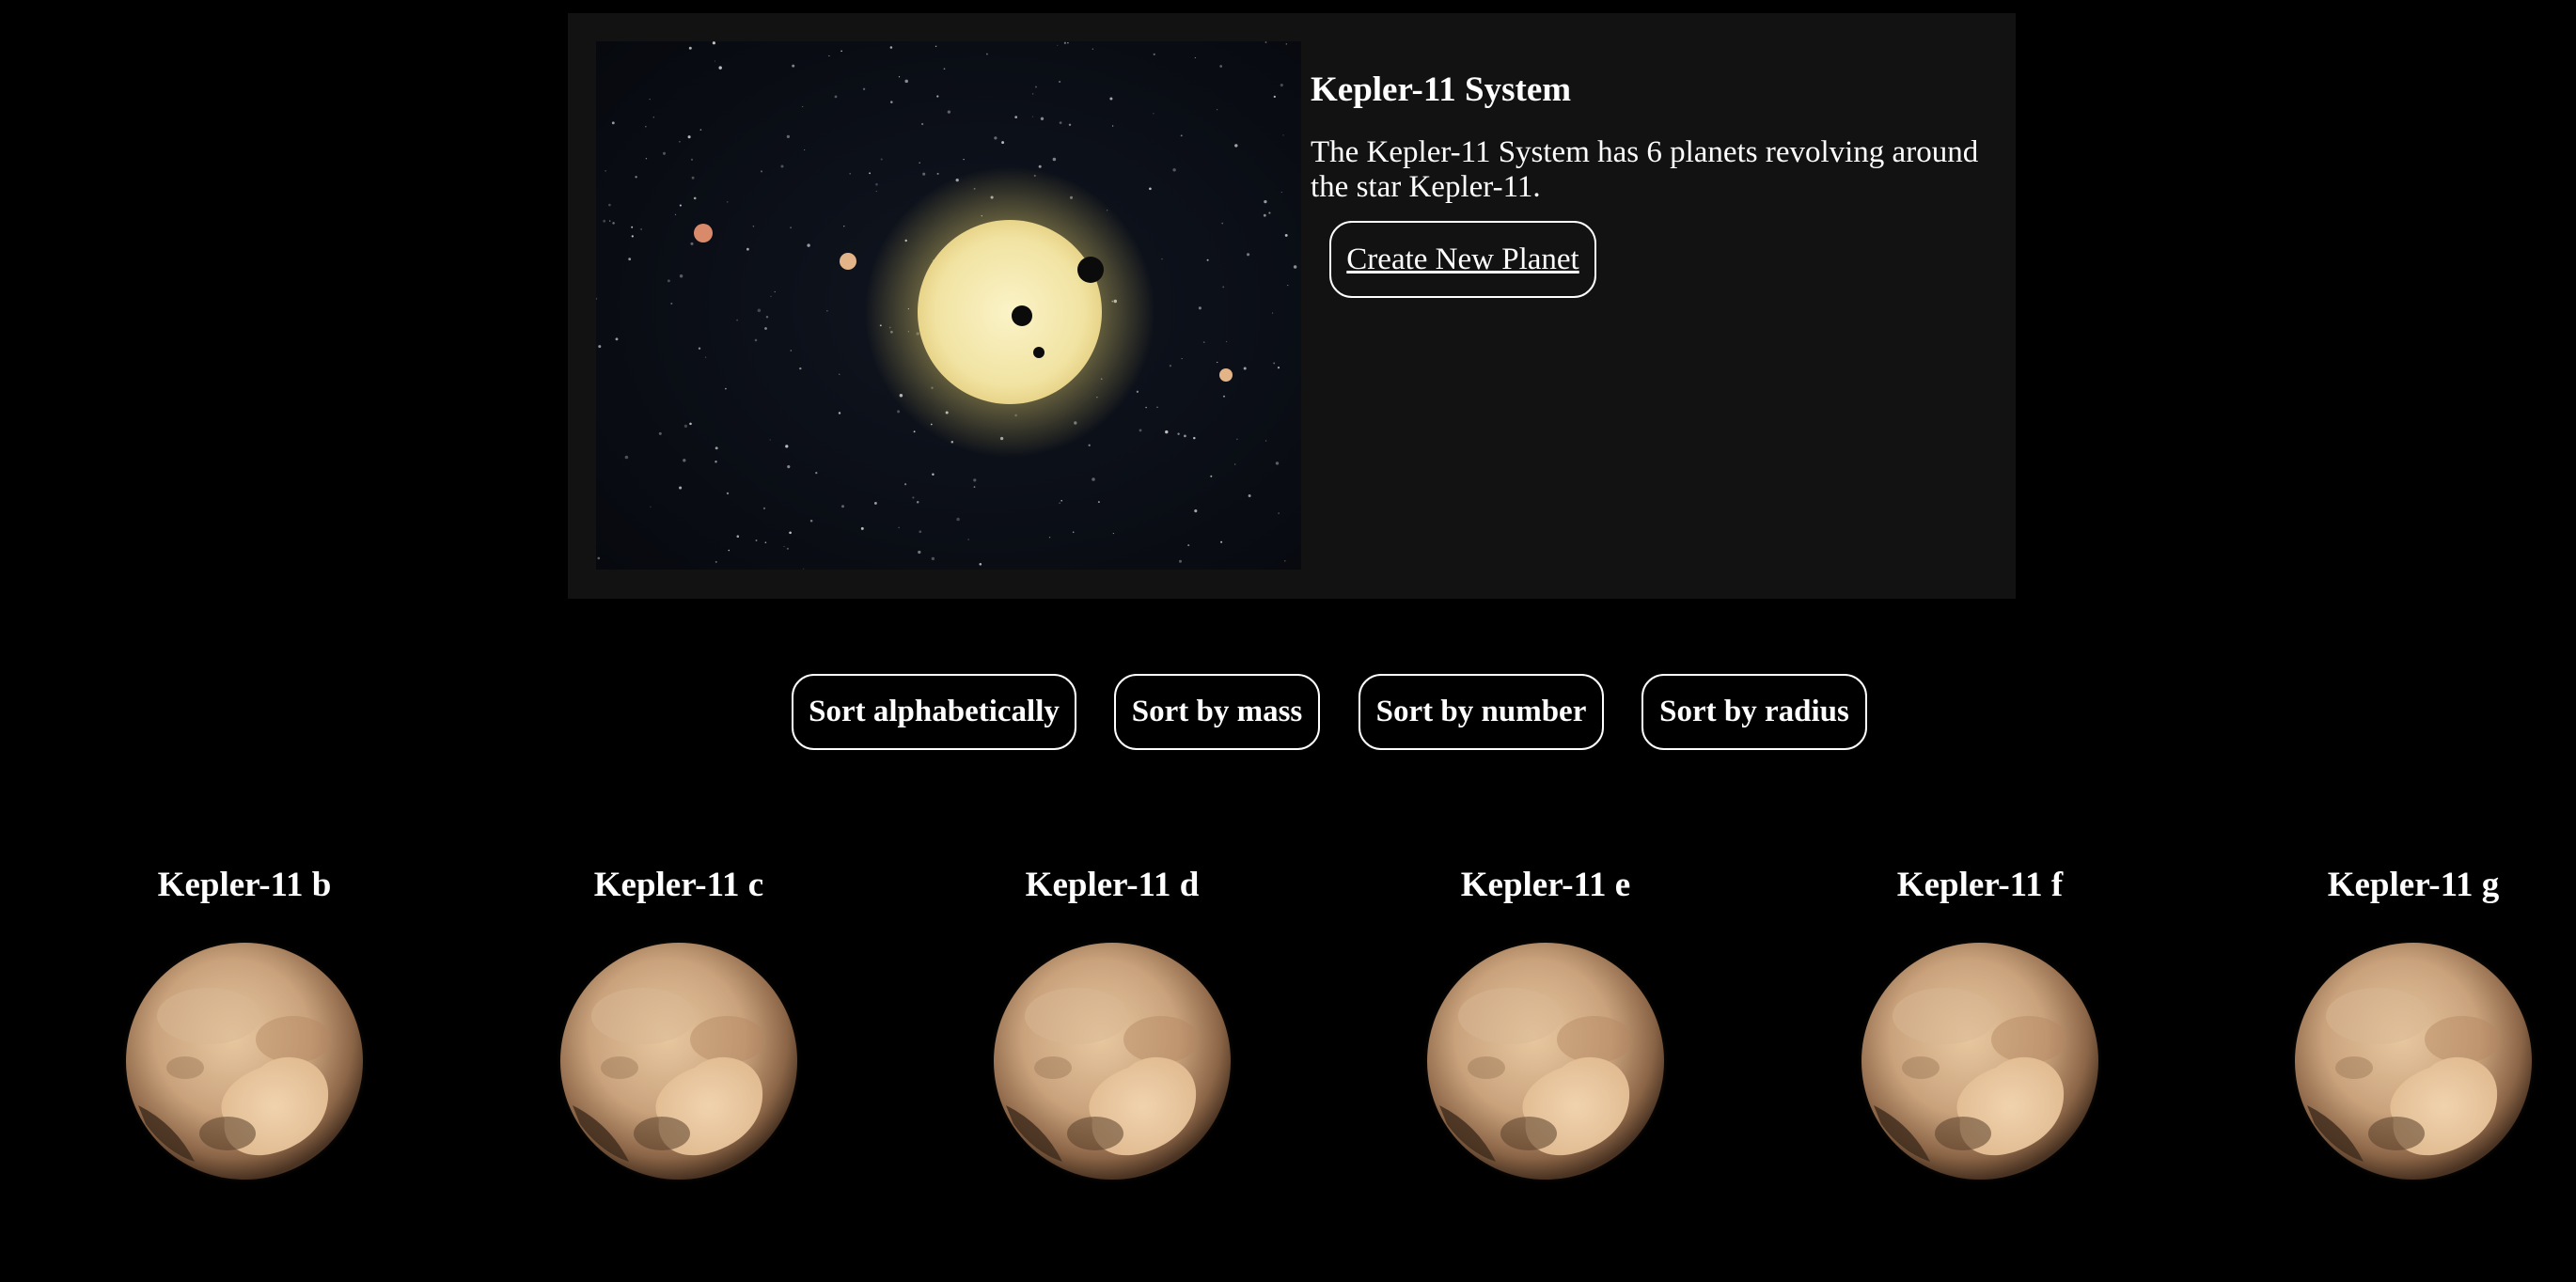  I want to click on sort-by-mass-button: Sort by mass, so click(1217, 712).